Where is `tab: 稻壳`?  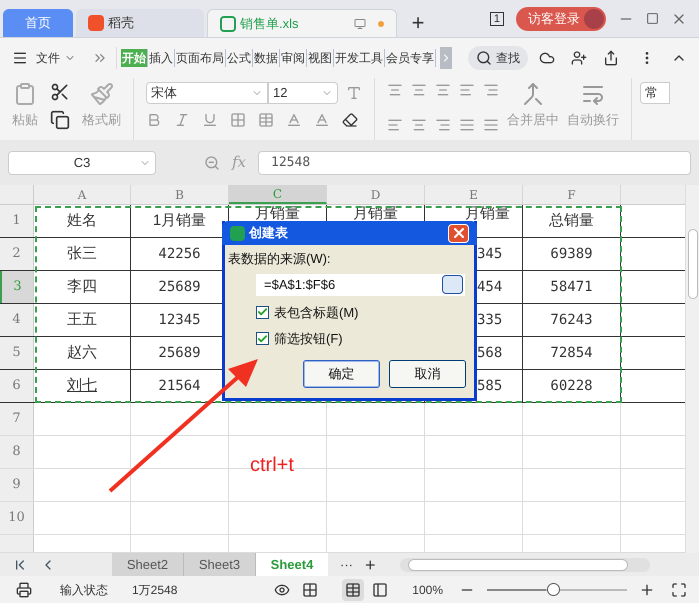
tab: 稻壳 is located at coordinates (140, 23).